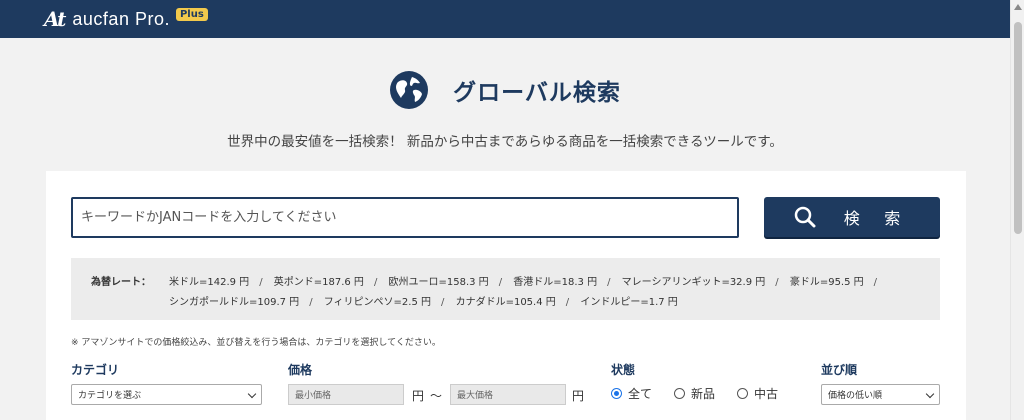  What do you see at coordinates (505, 19) in the screenshot?
I see `top-bar: At aucfan Pro. Plus` at bounding box center [505, 19].